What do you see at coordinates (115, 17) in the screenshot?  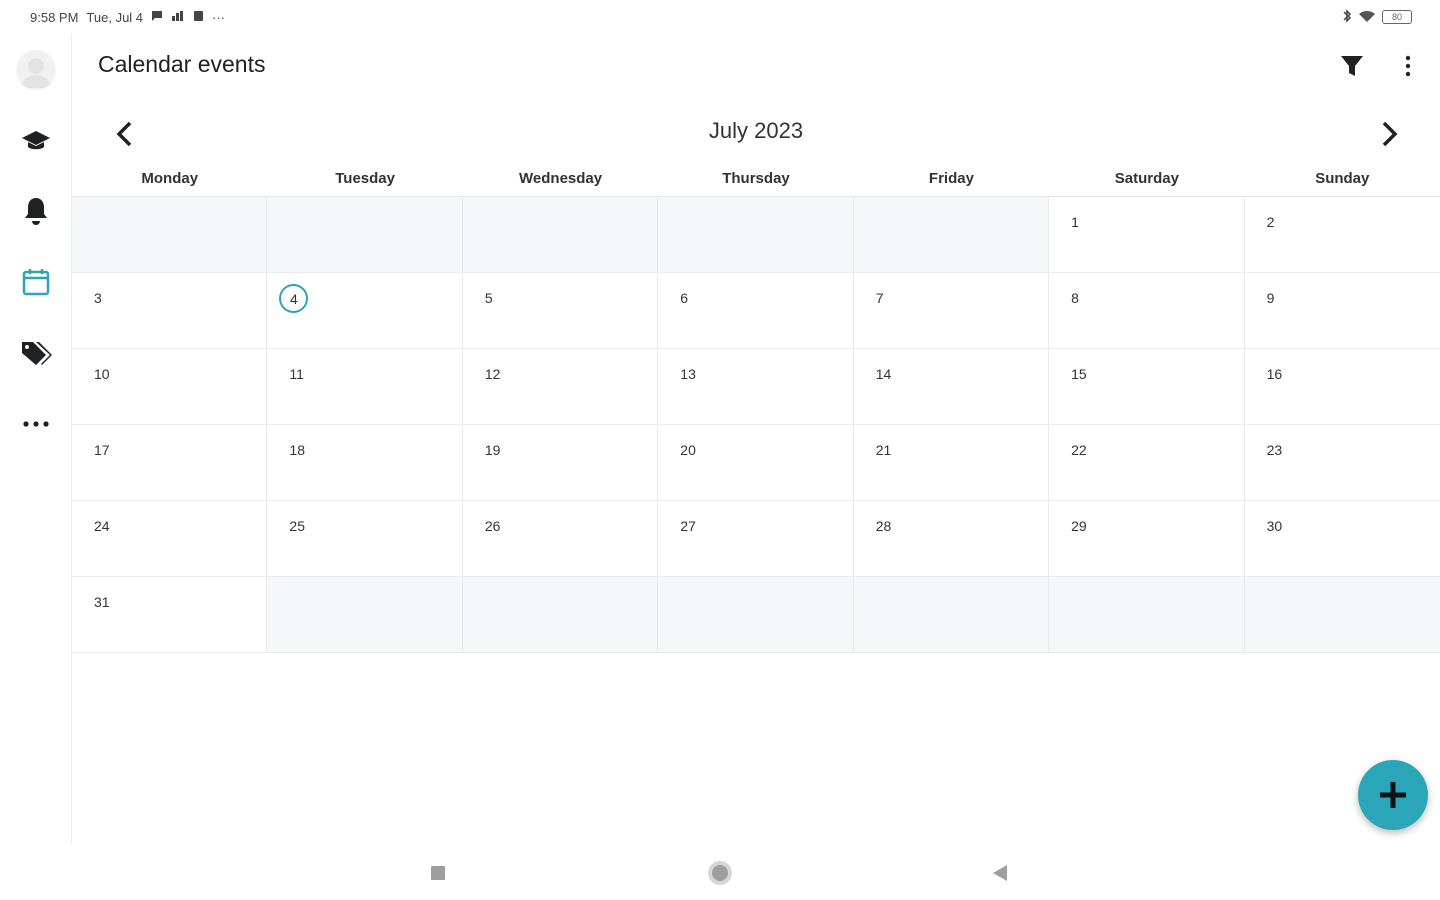 I see `status-date: Tue, Jul 4` at bounding box center [115, 17].